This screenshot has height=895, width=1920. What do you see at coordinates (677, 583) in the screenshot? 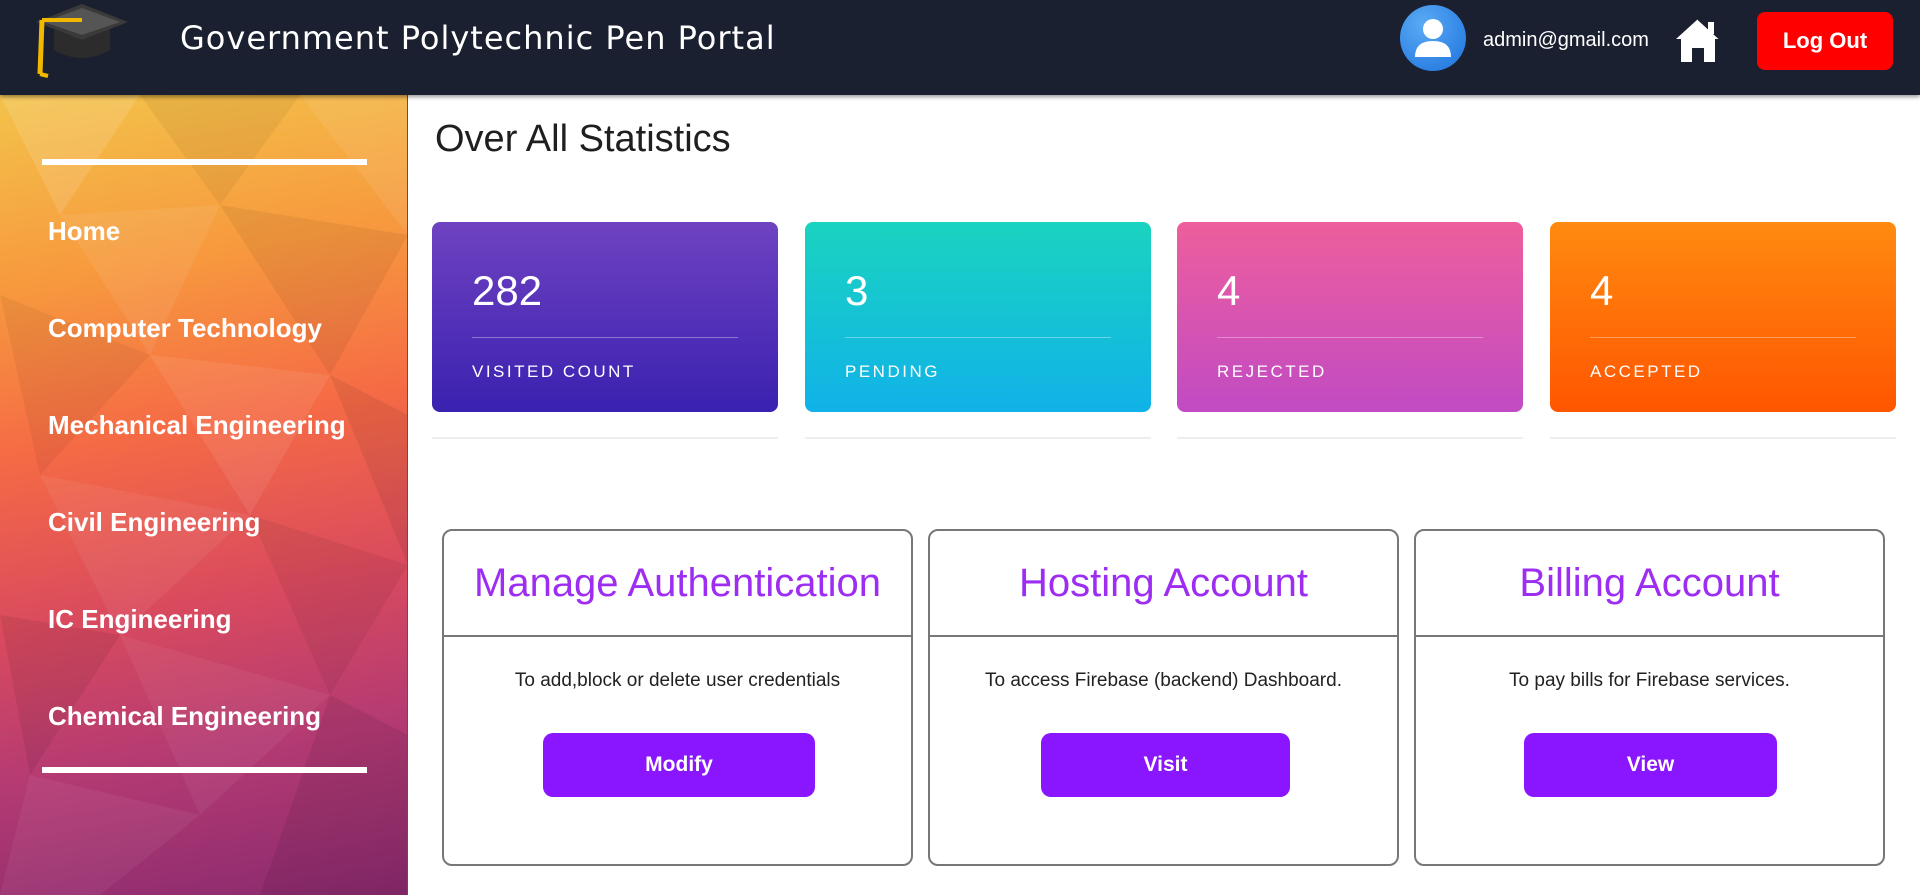
I see `panel-title: Manage Authentication` at bounding box center [677, 583].